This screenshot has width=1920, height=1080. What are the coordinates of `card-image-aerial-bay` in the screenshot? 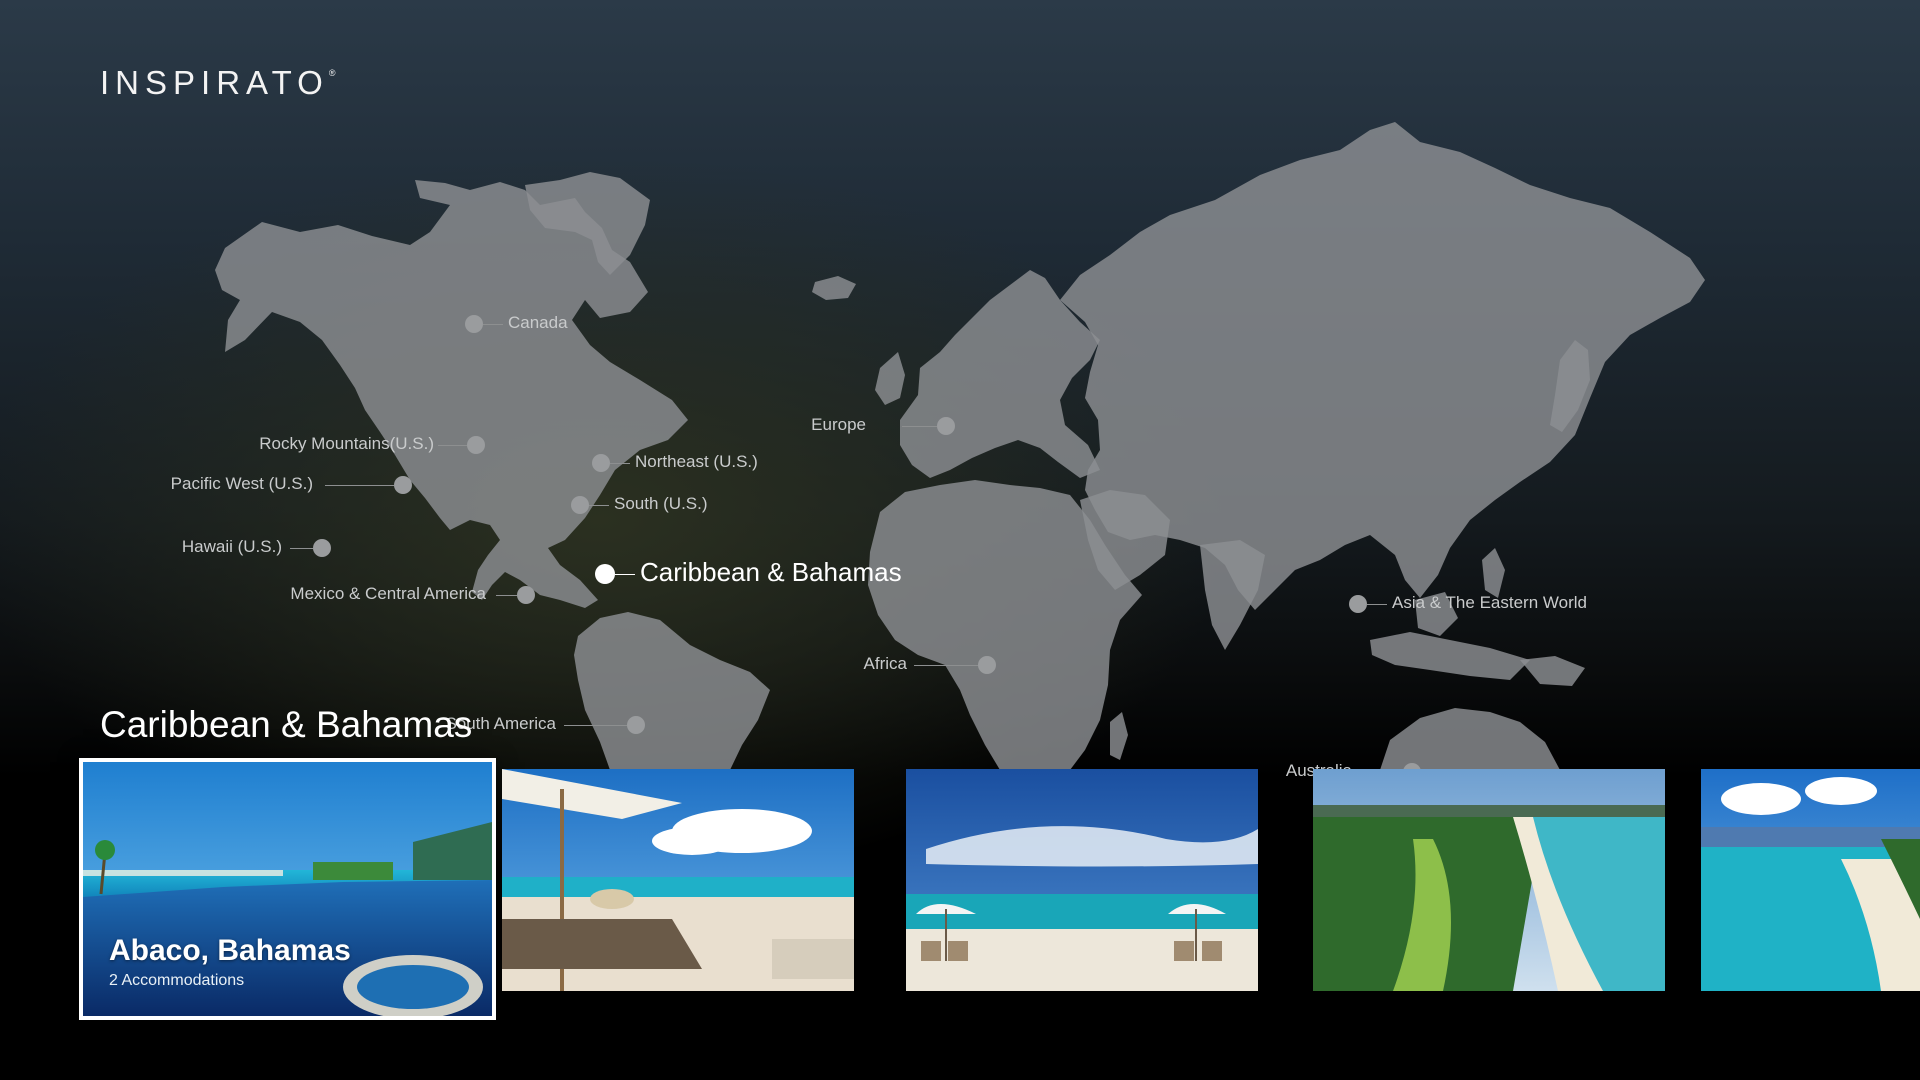 It's located at (1810, 880).